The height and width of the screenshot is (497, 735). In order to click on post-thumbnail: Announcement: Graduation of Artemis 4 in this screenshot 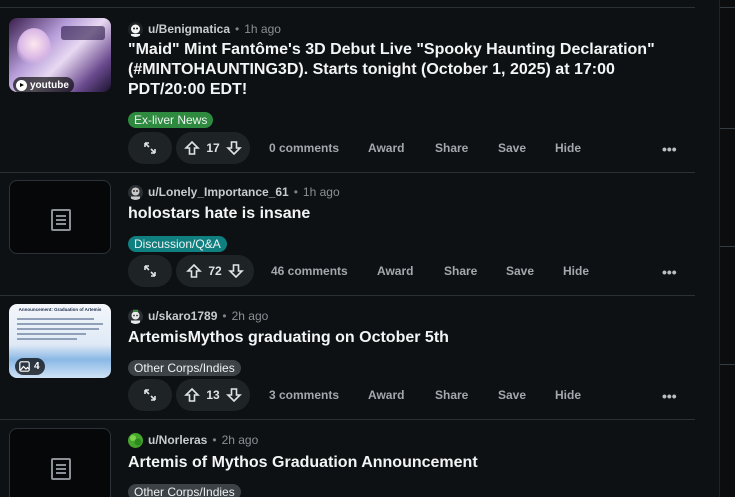, I will do `click(60, 341)`.